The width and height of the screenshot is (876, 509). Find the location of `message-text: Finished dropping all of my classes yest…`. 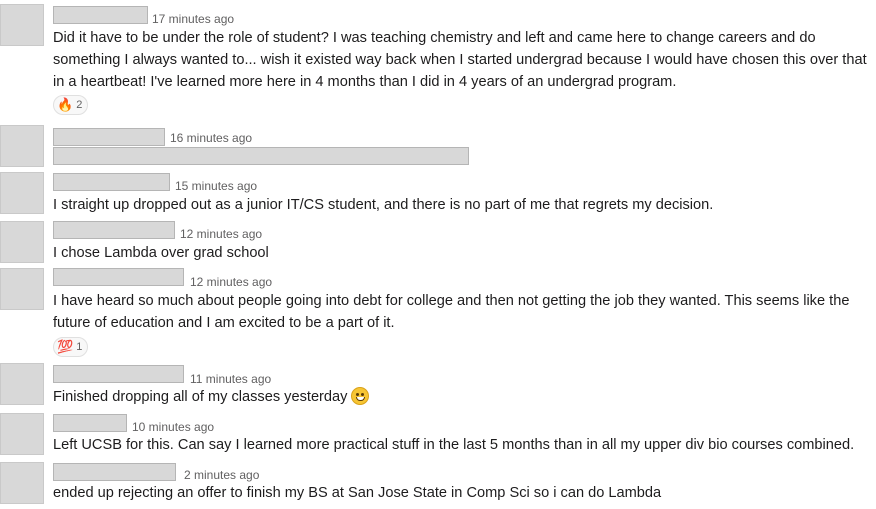

message-text: Finished dropping all of my classes yest… is located at coordinates (462, 397).